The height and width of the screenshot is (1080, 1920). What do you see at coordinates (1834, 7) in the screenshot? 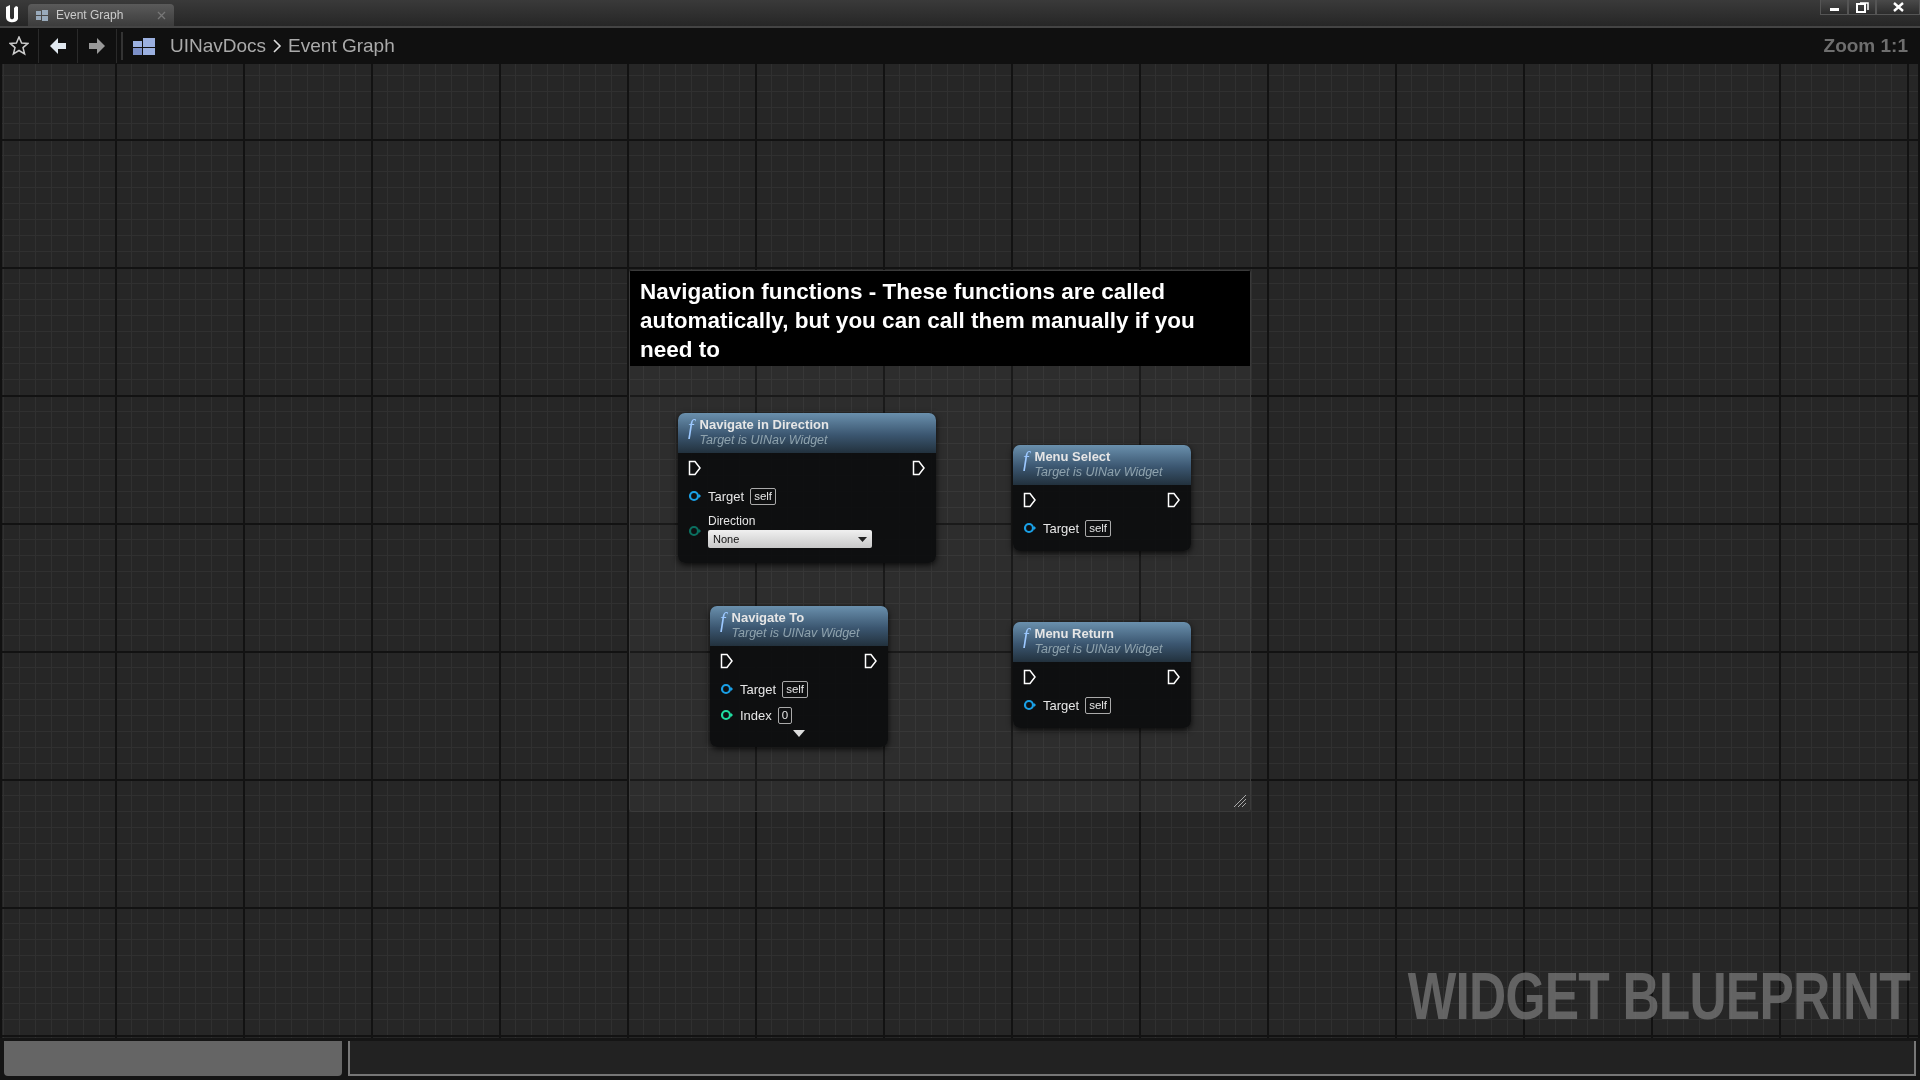
I see `minimize-button` at bounding box center [1834, 7].